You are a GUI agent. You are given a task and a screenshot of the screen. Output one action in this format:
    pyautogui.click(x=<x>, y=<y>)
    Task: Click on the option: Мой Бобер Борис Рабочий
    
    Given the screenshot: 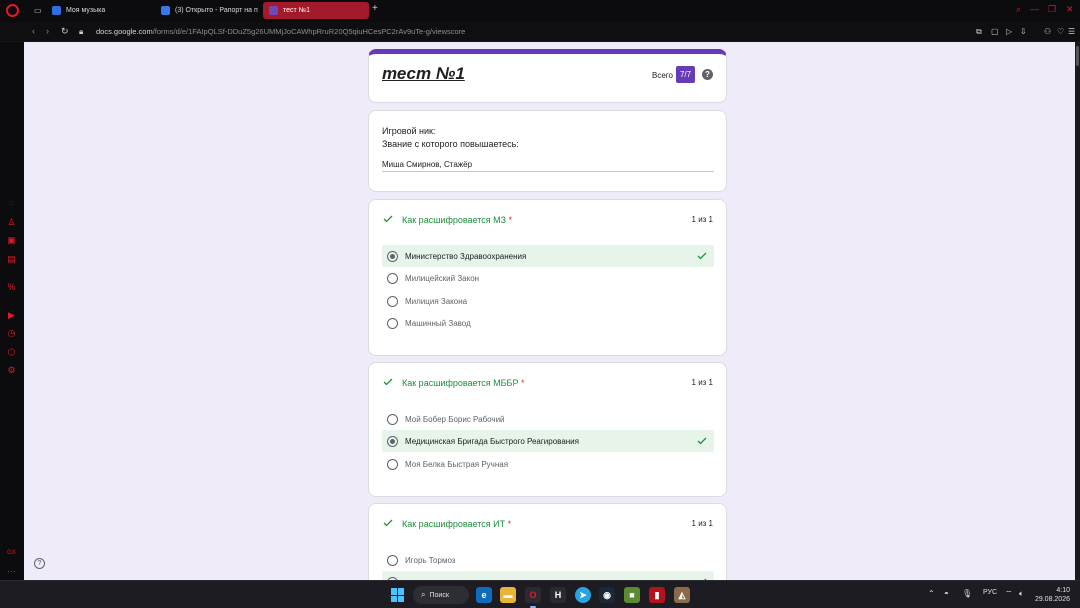 What is the action you would take?
    pyautogui.click(x=548, y=419)
    